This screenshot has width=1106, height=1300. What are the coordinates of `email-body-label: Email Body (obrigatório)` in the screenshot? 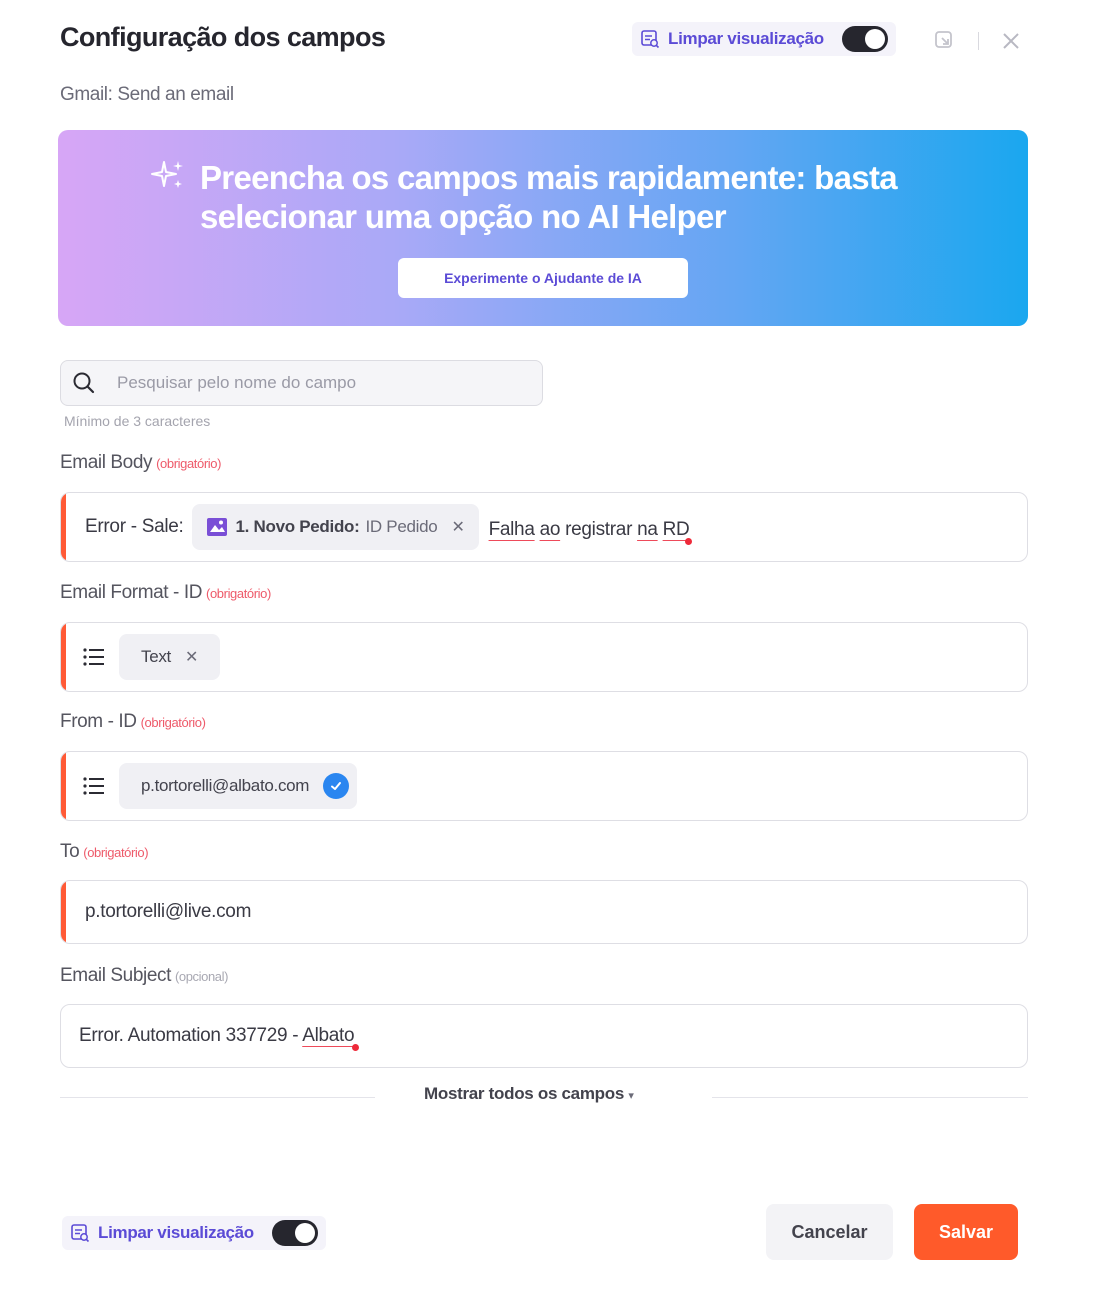 It's located at (140, 463).